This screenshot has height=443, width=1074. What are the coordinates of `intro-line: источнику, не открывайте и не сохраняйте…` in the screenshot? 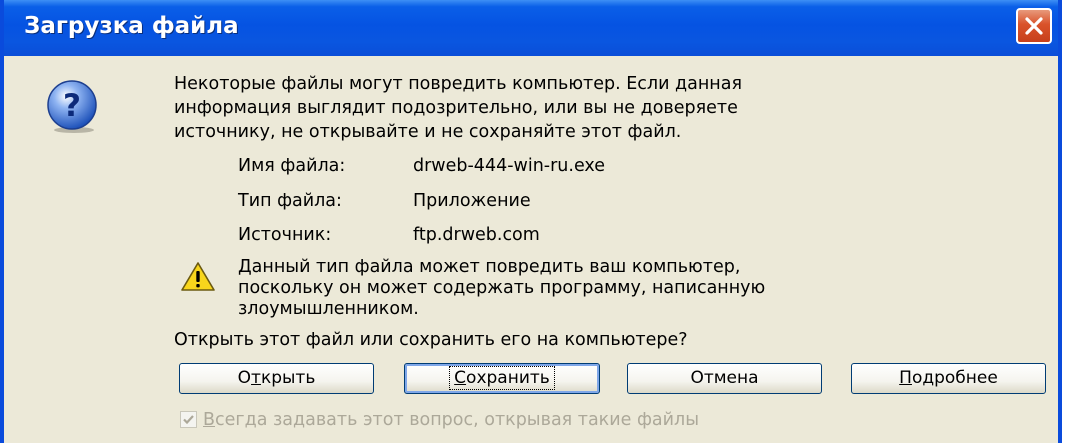 It's located at (428, 132).